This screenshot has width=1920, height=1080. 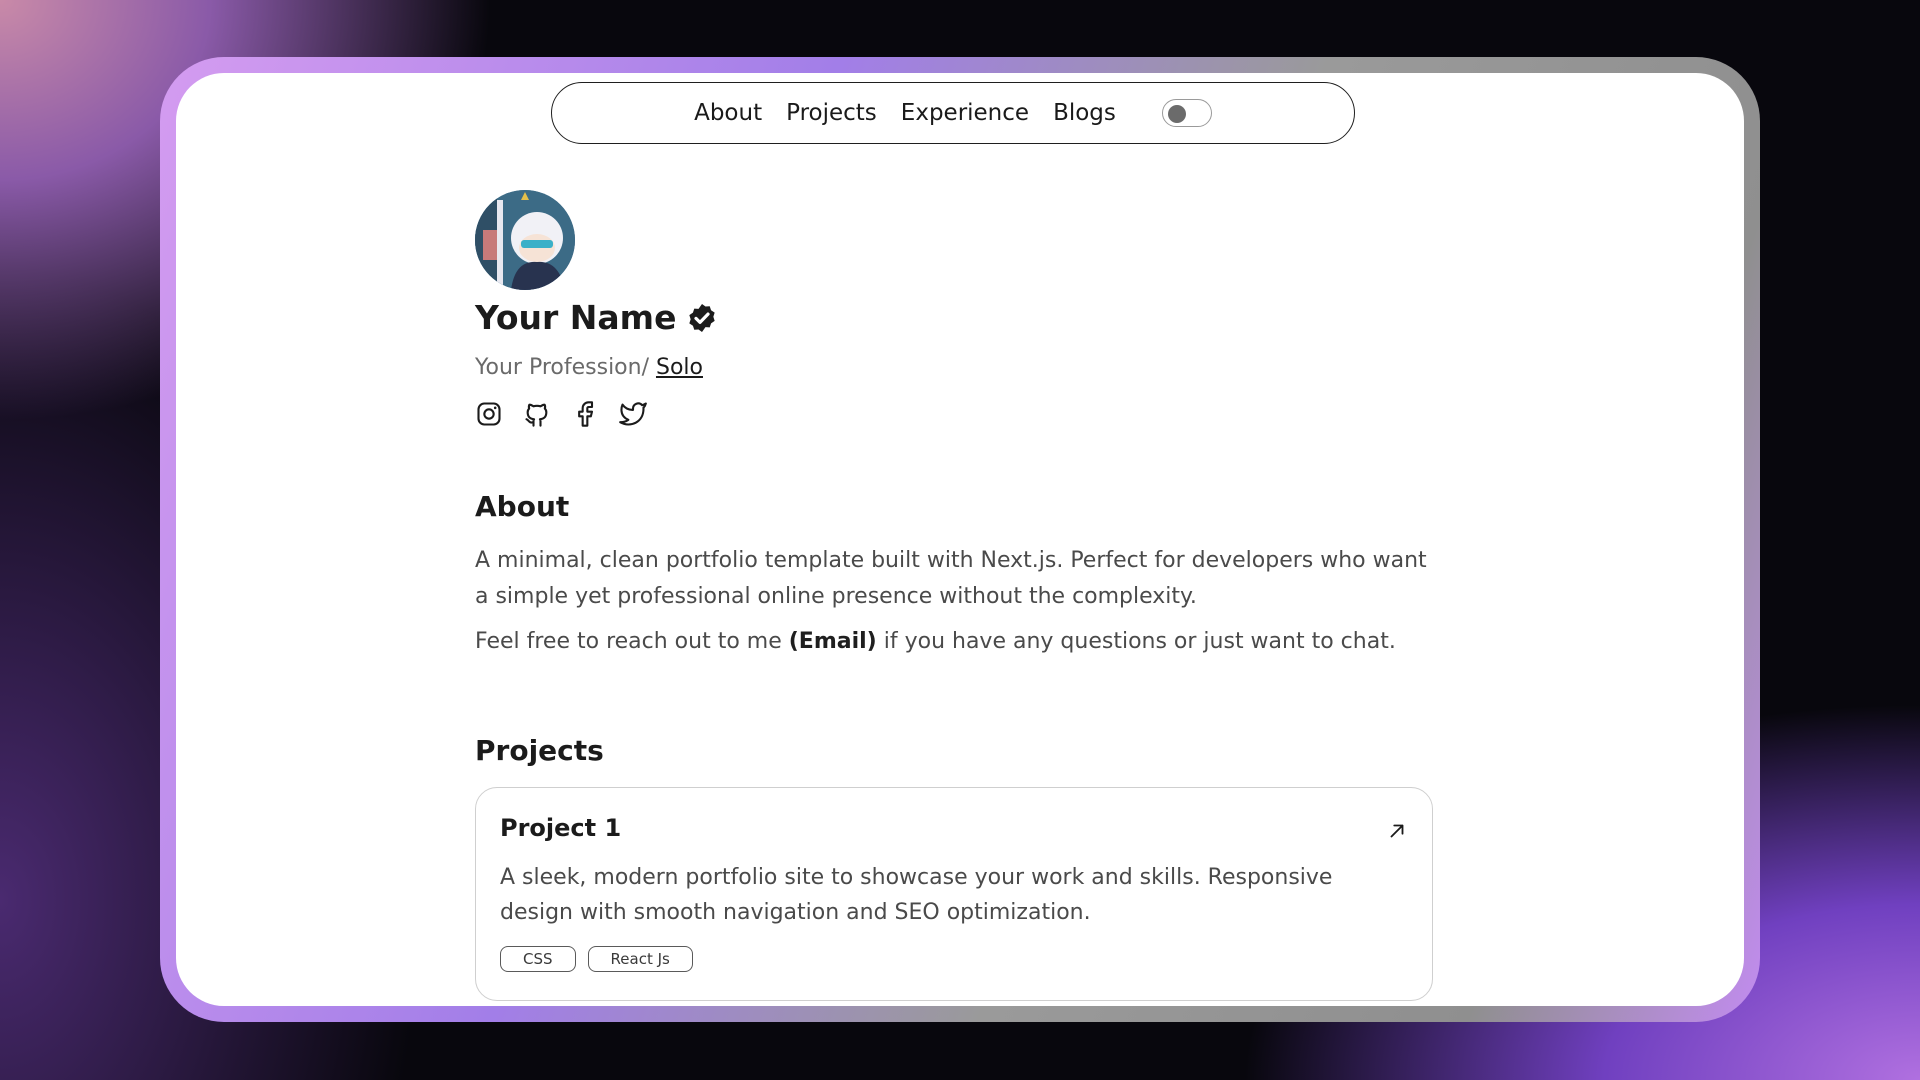 What do you see at coordinates (831, 113) in the screenshot?
I see `nav-link-projects: Projects` at bounding box center [831, 113].